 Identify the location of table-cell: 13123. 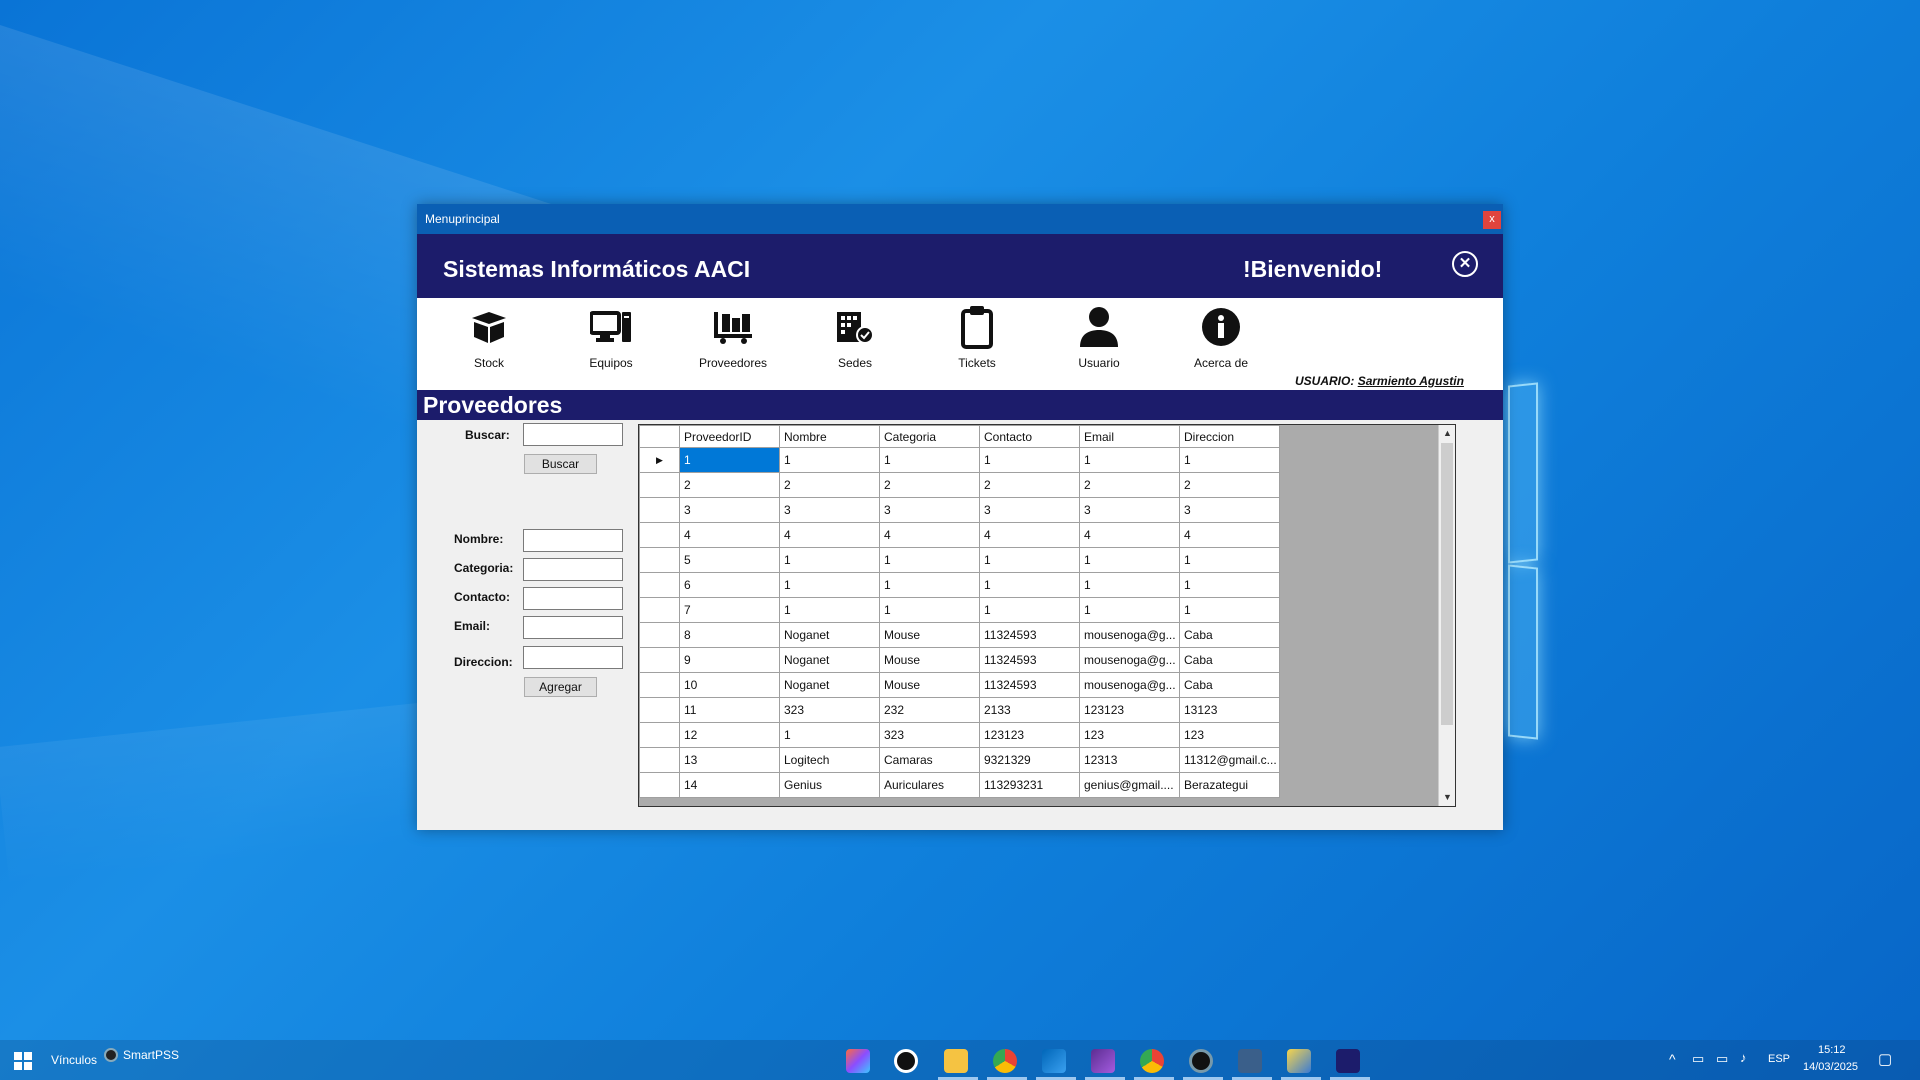
(1229, 710).